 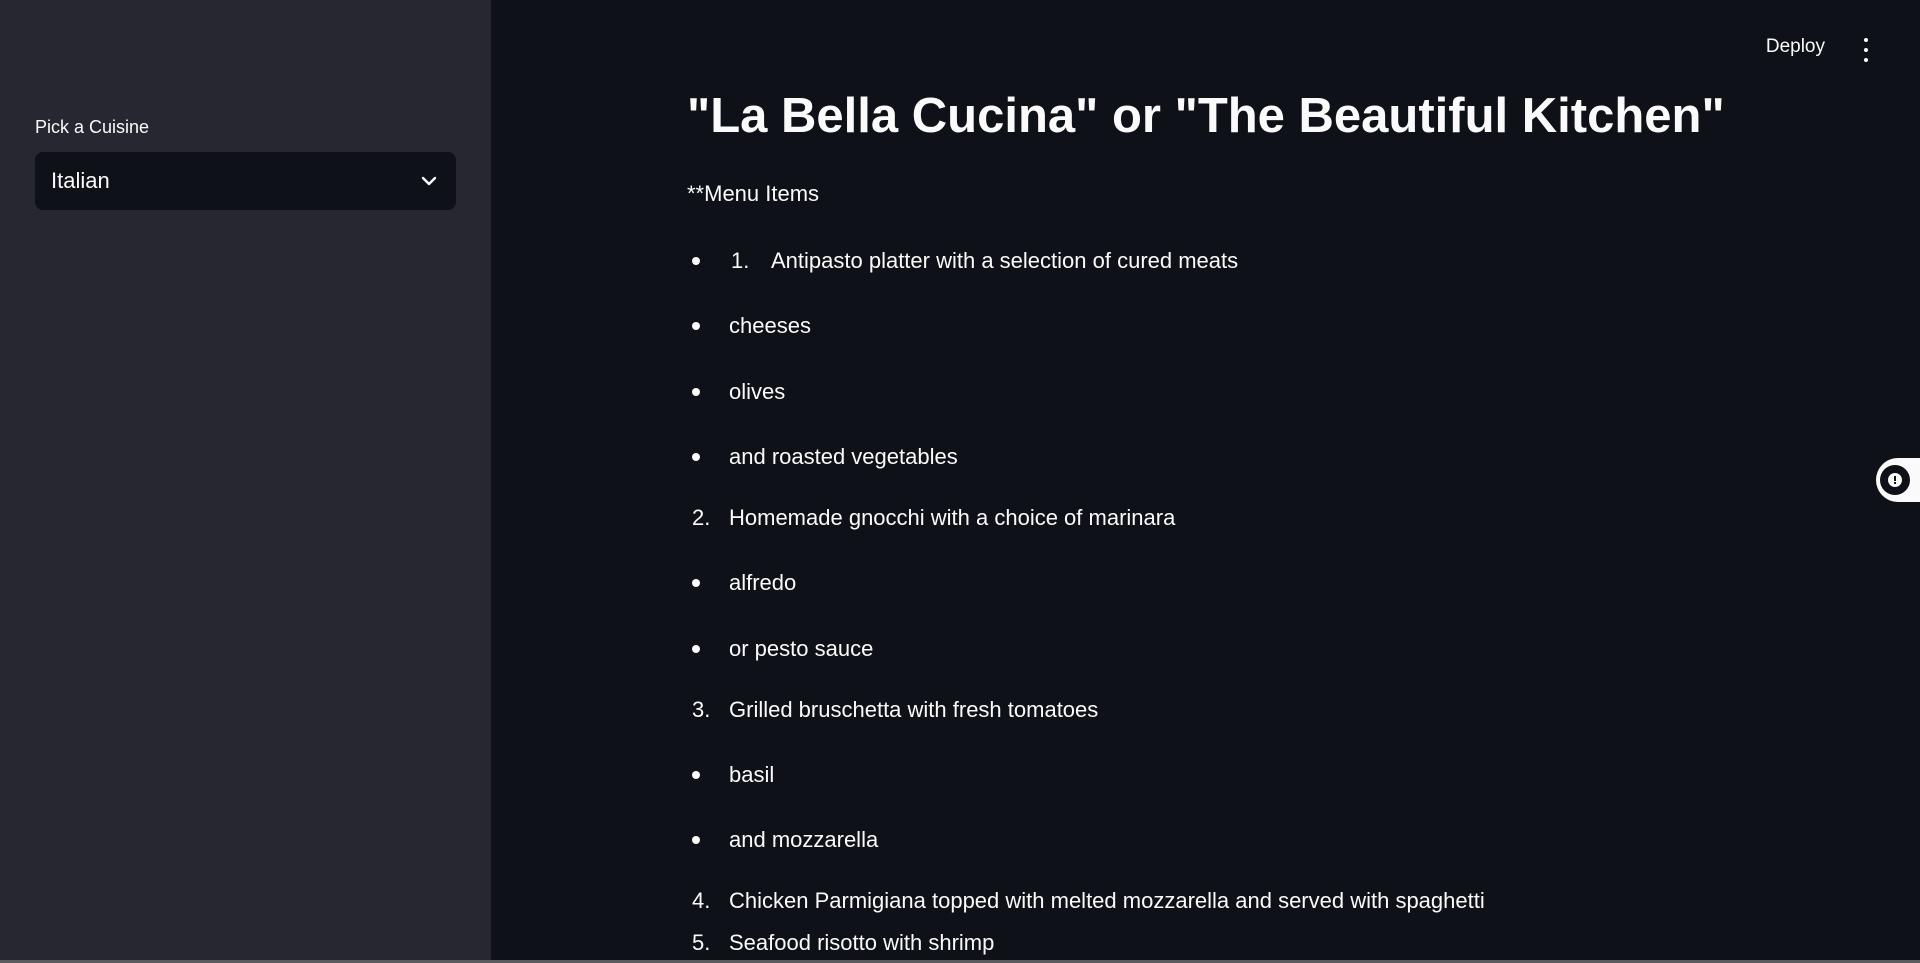 I want to click on list-item-number: 2., so click(x=701, y=517).